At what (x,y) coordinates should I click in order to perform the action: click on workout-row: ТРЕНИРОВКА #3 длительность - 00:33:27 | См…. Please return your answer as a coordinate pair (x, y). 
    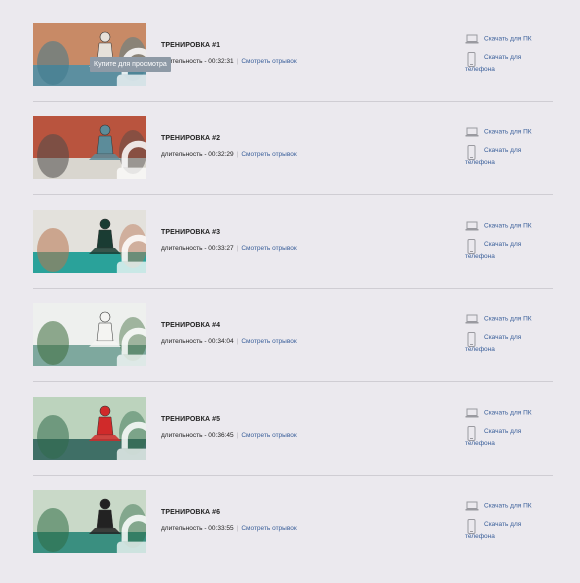
    Looking at the image, I should click on (293, 256).